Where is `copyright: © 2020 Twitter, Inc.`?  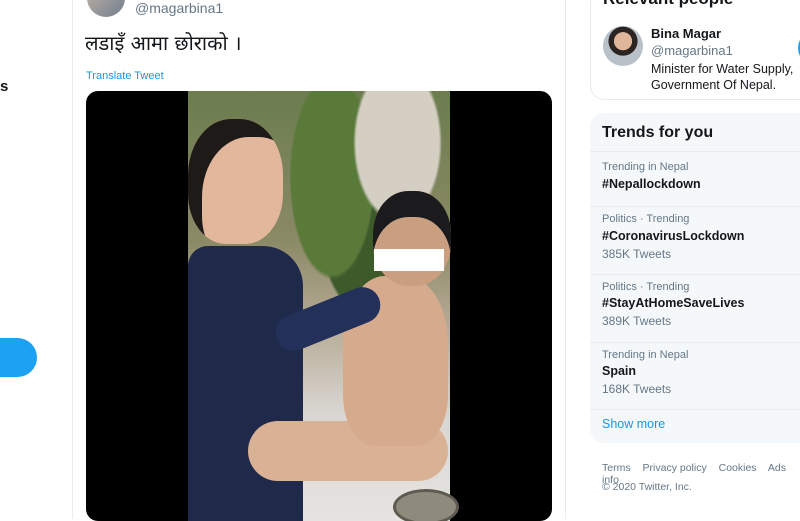
copyright: © 2020 Twitter, Inc. is located at coordinates (647, 487).